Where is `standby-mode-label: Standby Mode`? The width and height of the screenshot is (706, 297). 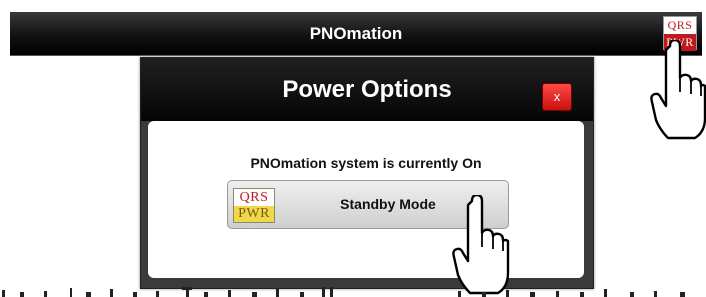
standby-mode-label: Standby Mode is located at coordinates (388, 204).